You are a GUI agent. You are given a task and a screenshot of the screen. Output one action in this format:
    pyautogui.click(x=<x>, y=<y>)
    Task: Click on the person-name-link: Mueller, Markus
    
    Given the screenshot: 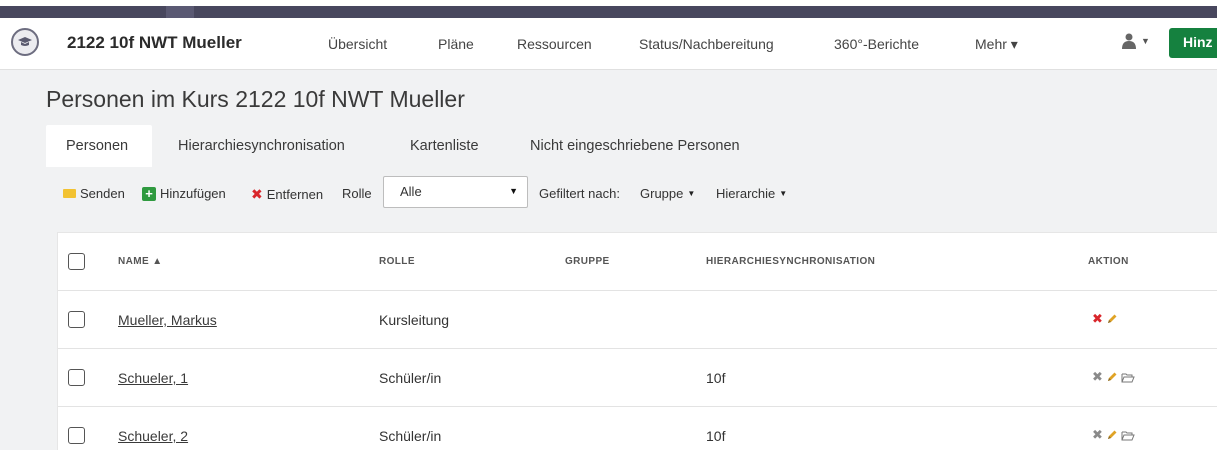 What is the action you would take?
    pyautogui.click(x=167, y=320)
    